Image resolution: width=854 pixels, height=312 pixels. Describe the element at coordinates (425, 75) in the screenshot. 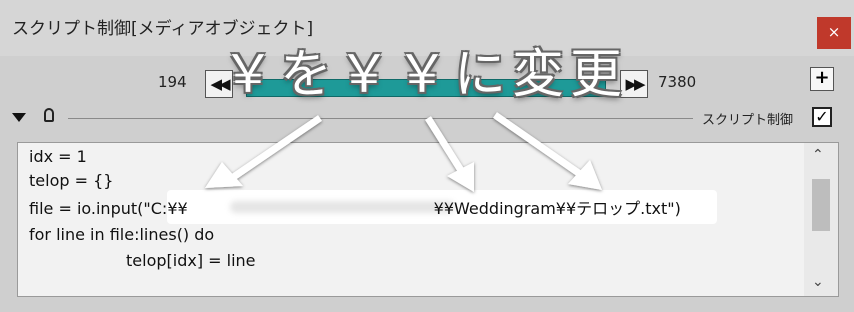

I see `annotation-caption: ￥を￥￥に変更` at that location.